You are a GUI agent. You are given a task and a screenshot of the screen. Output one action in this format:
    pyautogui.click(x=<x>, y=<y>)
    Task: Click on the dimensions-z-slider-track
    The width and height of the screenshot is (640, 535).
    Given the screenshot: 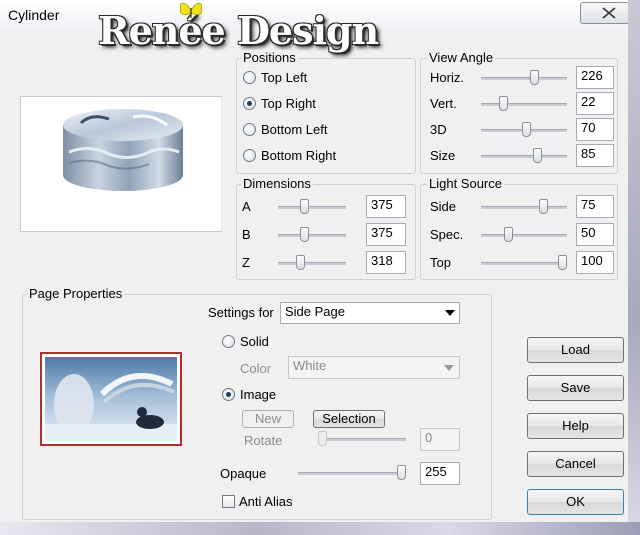 What is the action you would take?
    pyautogui.click(x=312, y=263)
    